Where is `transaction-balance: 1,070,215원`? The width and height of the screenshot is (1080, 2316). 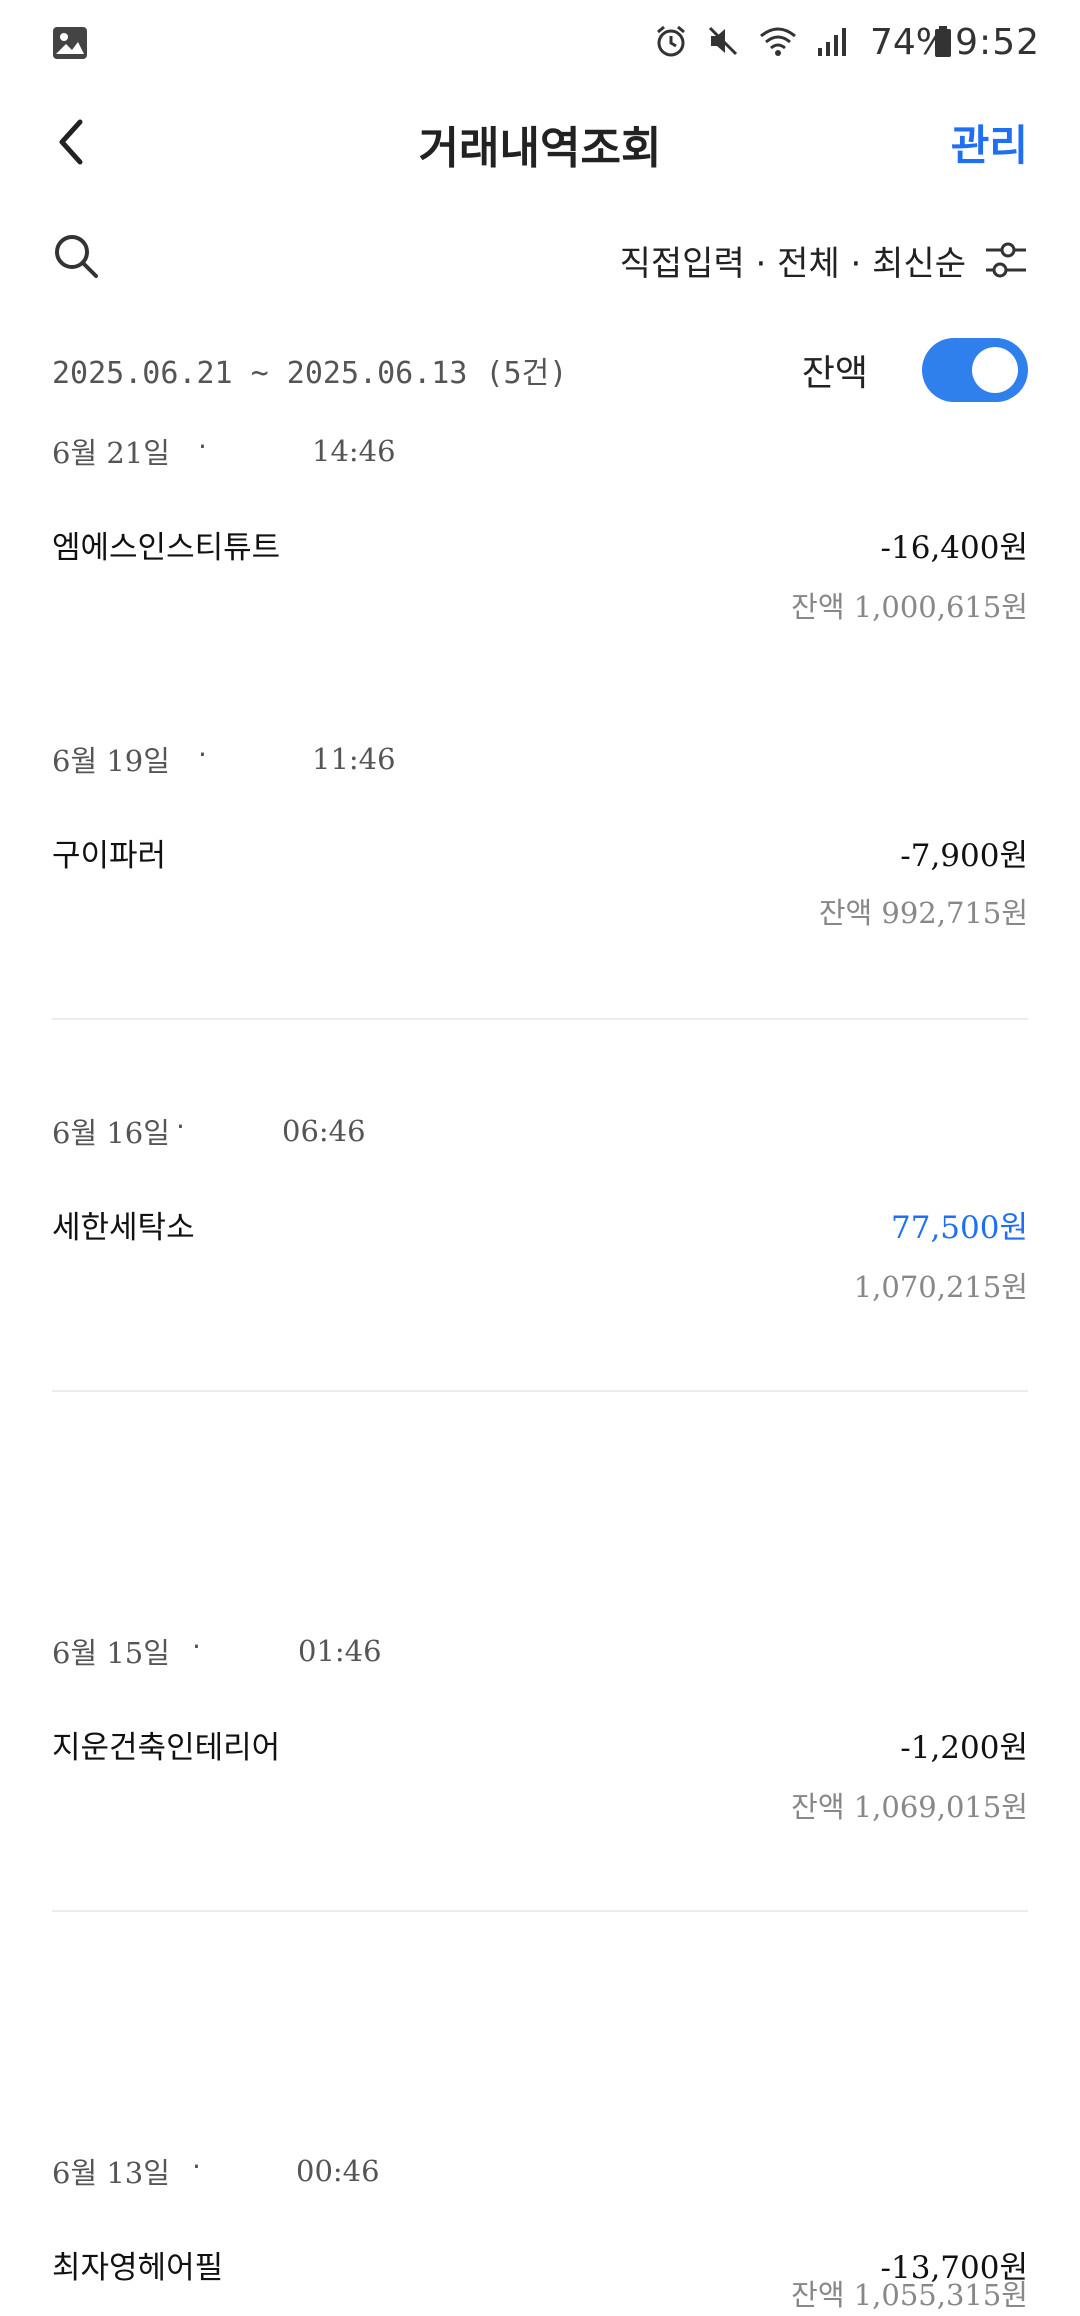
transaction-balance: 1,070,215원 is located at coordinates (940, 1287).